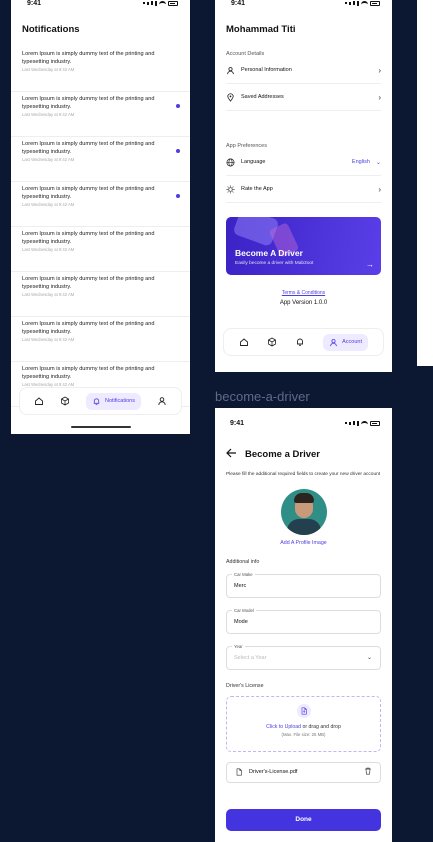  Describe the element at coordinates (303, 710) in the screenshot. I see `upload-file-icon` at that location.